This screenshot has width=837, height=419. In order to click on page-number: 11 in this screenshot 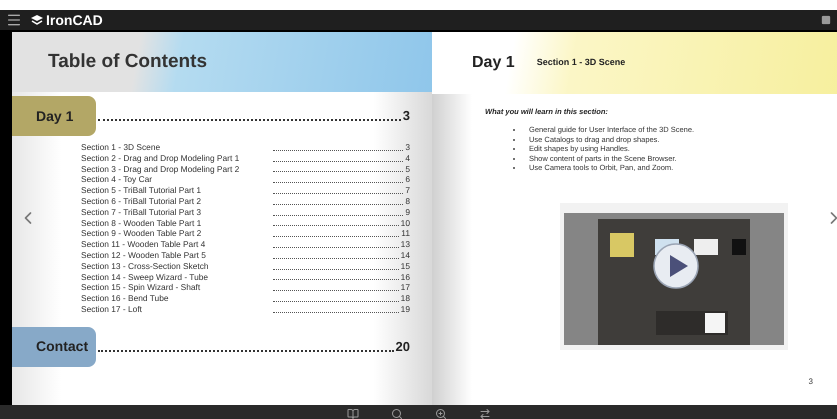, I will do `click(405, 234)`.